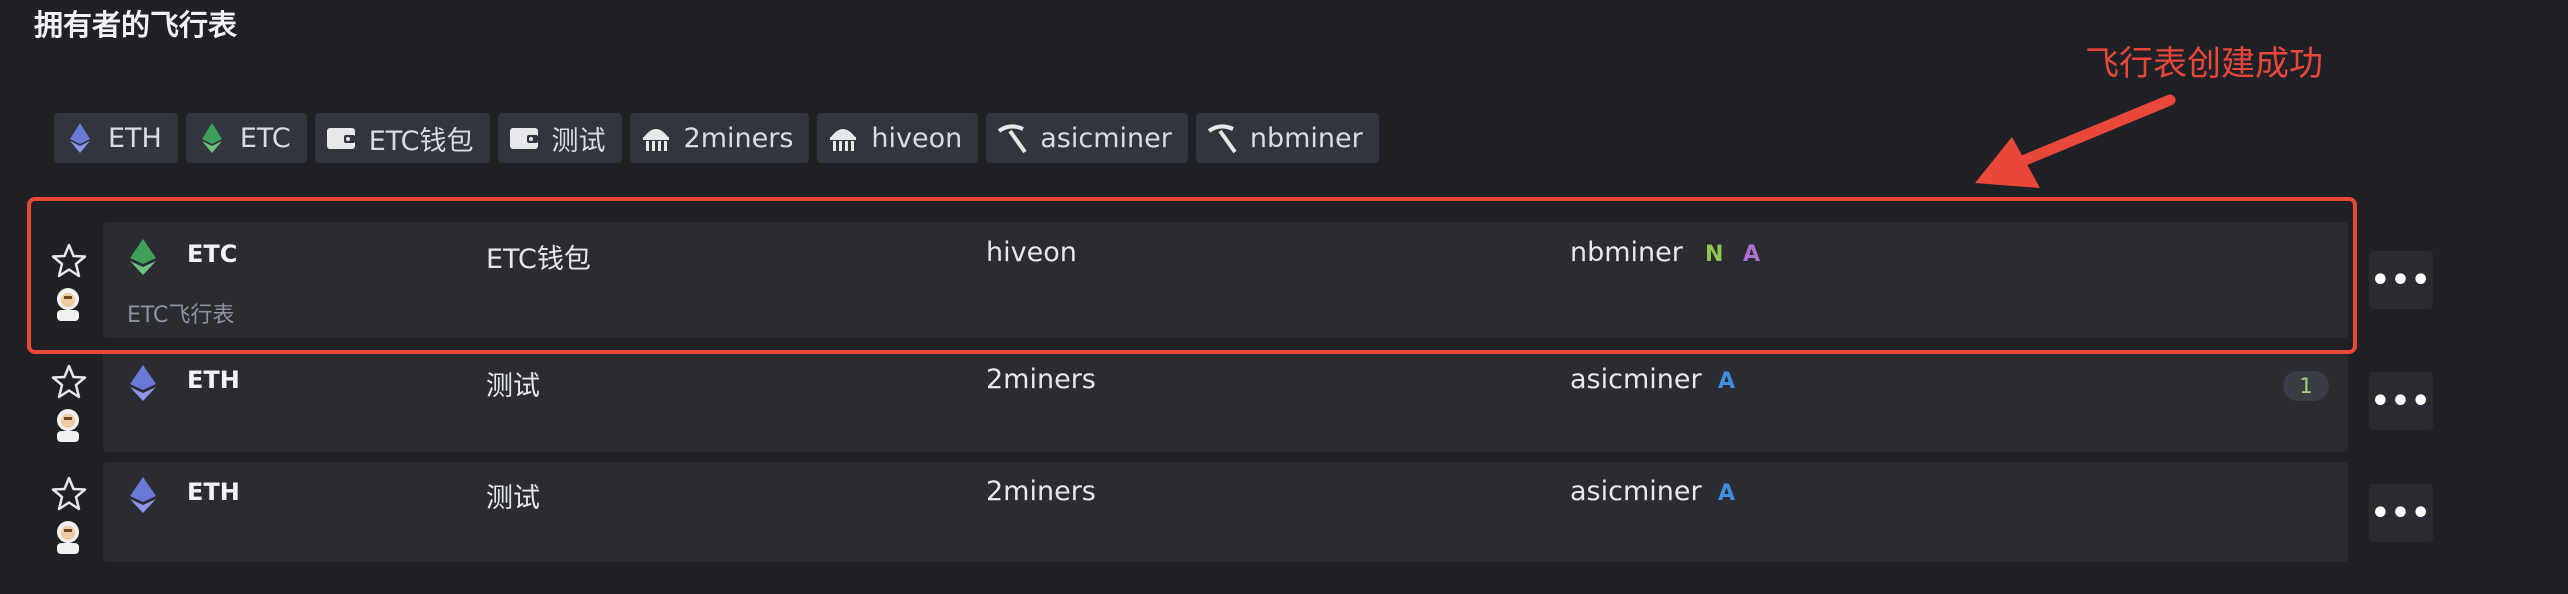  What do you see at coordinates (421, 141) in the screenshot?
I see `tag-label: ETC钱包` at bounding box center [421, 141].